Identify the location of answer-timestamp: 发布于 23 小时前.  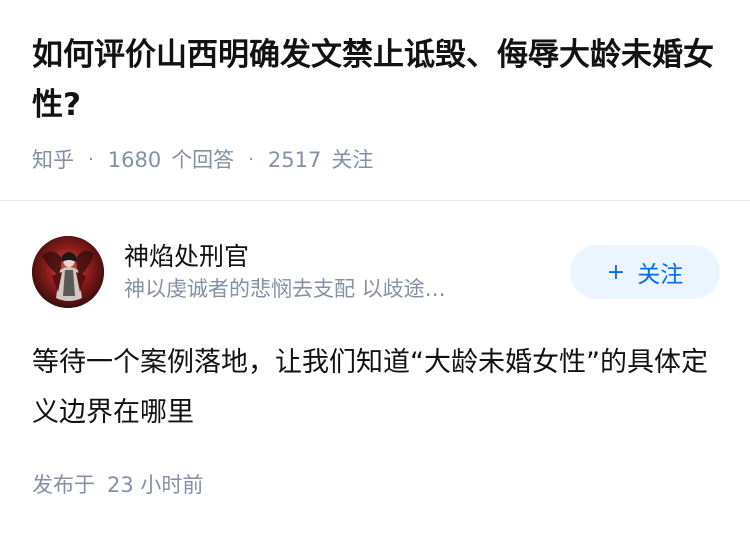
(117, 485).